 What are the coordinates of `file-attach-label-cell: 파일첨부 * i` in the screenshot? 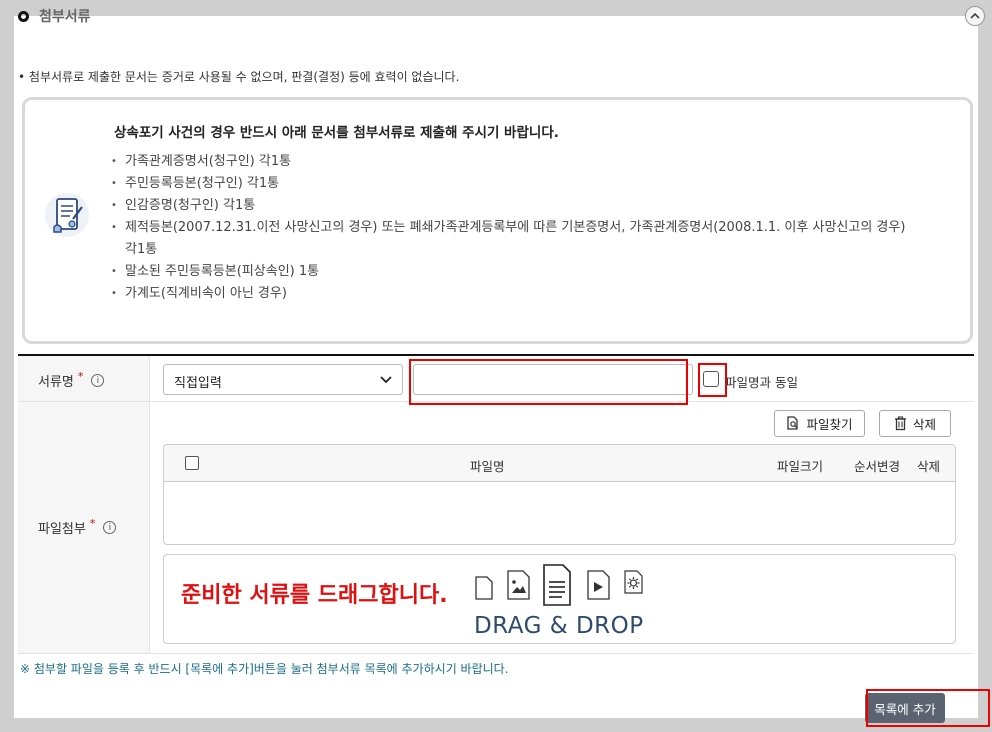 It's located at (84, 527).